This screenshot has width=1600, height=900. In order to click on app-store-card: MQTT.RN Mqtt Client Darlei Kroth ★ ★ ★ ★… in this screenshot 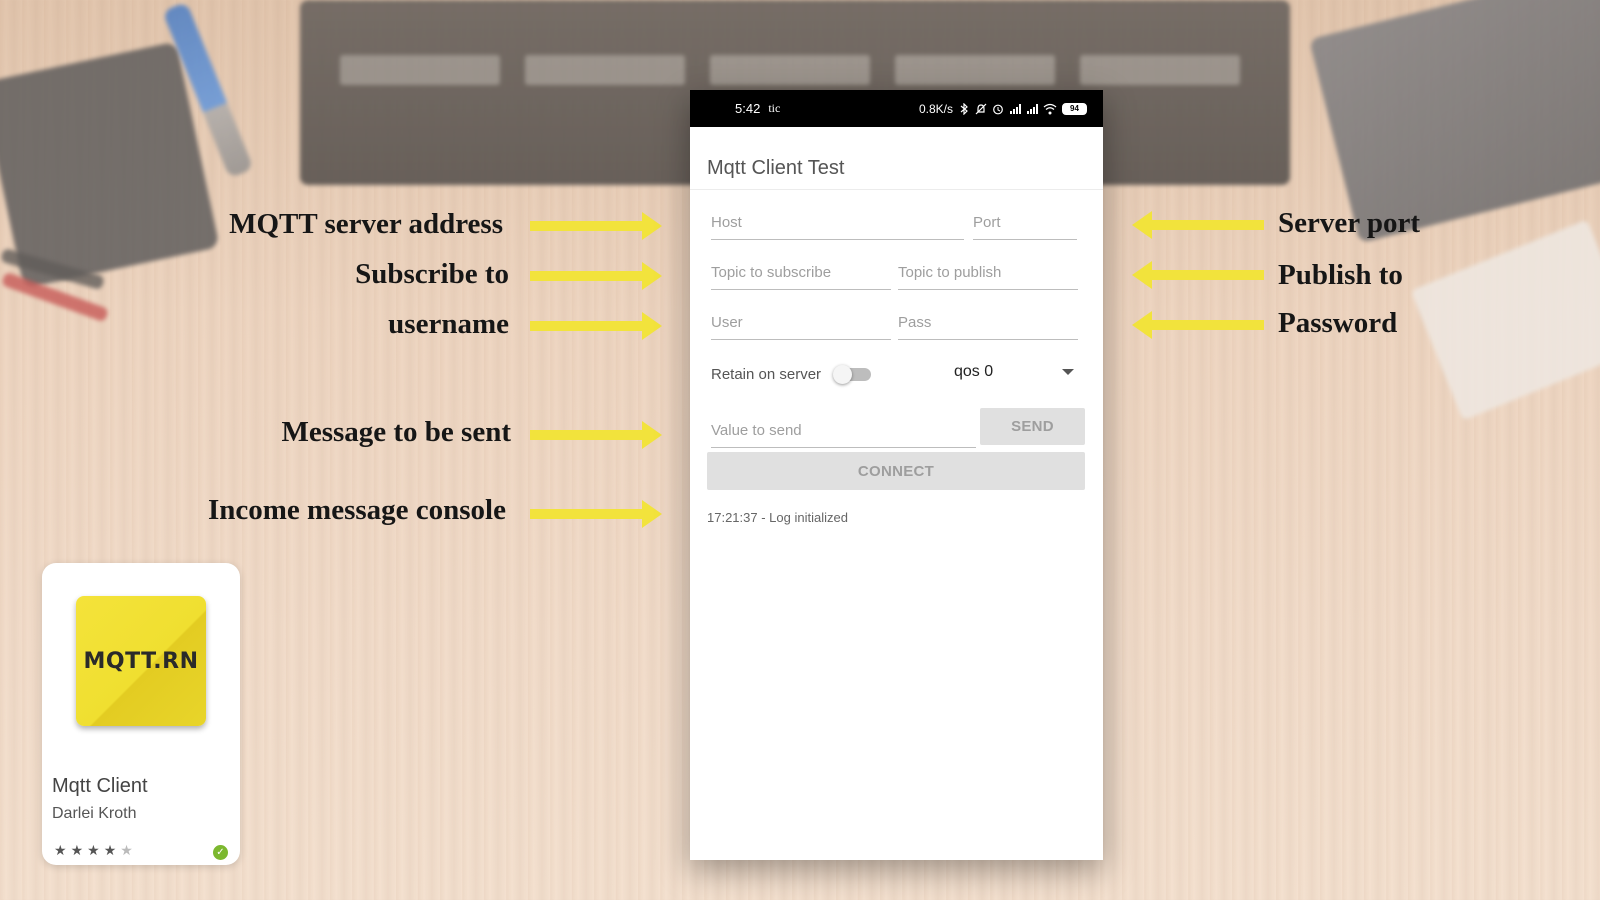, I will do `click(141, 714)`.